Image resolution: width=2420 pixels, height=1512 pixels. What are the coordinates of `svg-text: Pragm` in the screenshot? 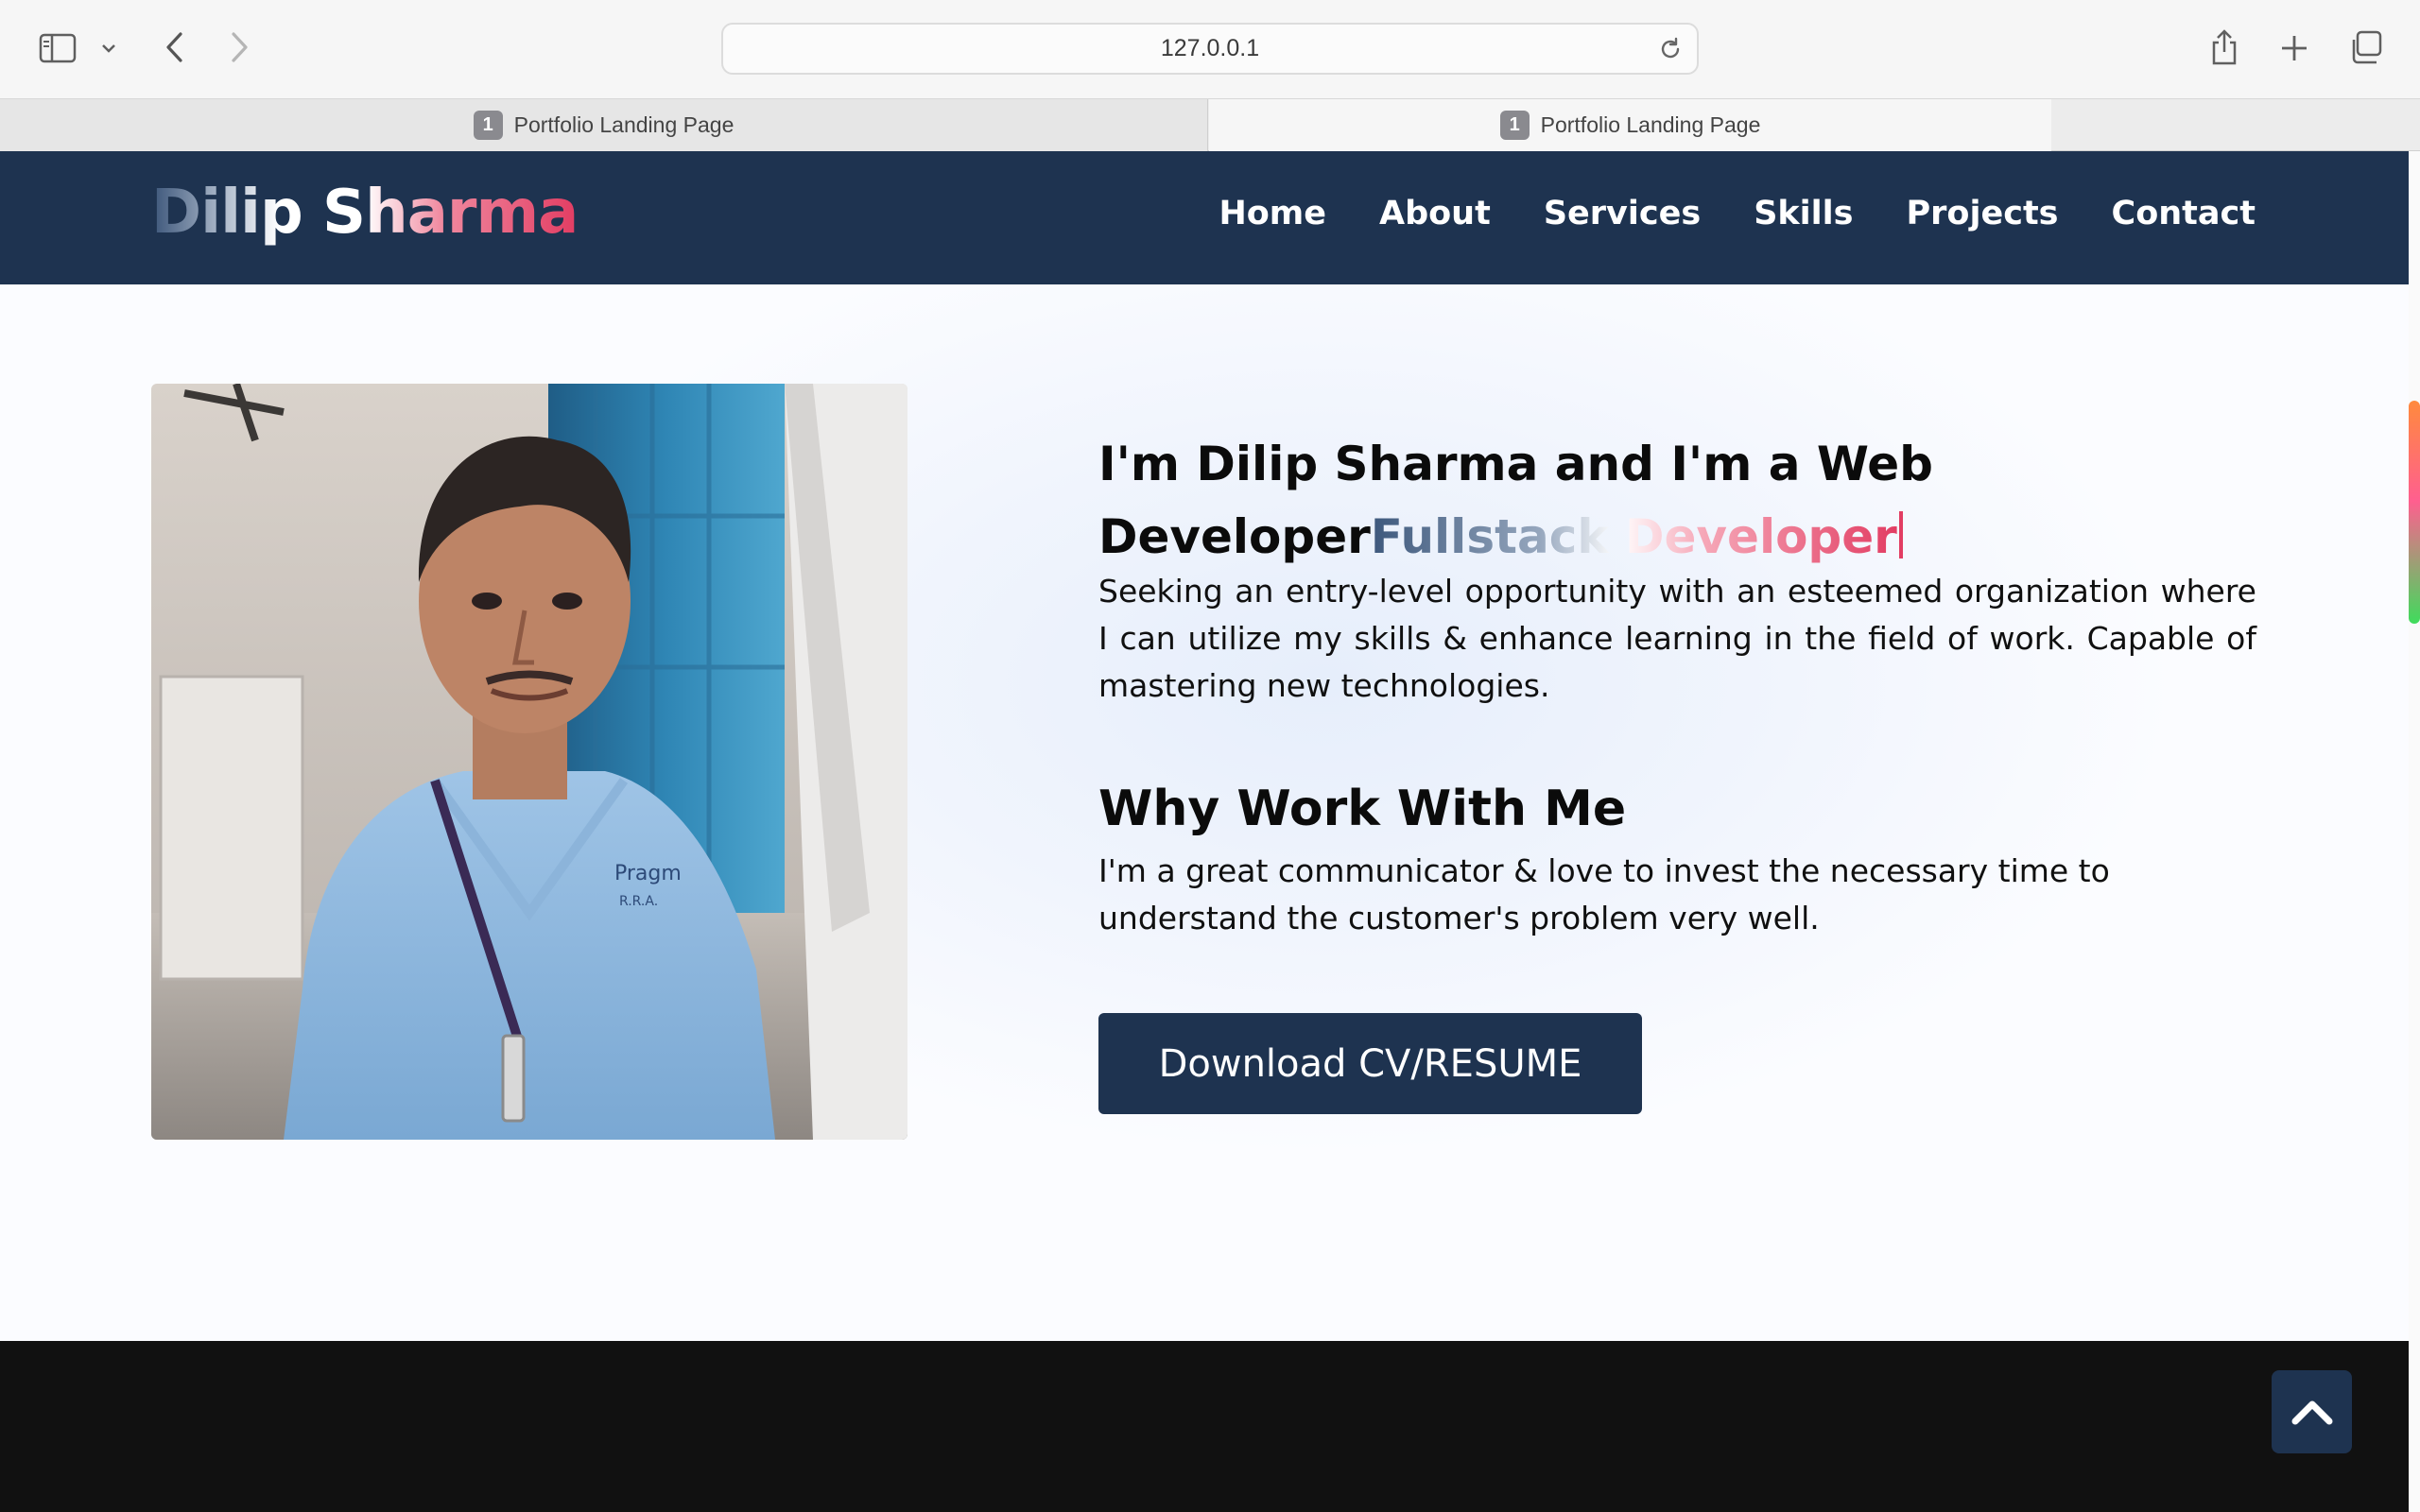 It's located at (648, 873).